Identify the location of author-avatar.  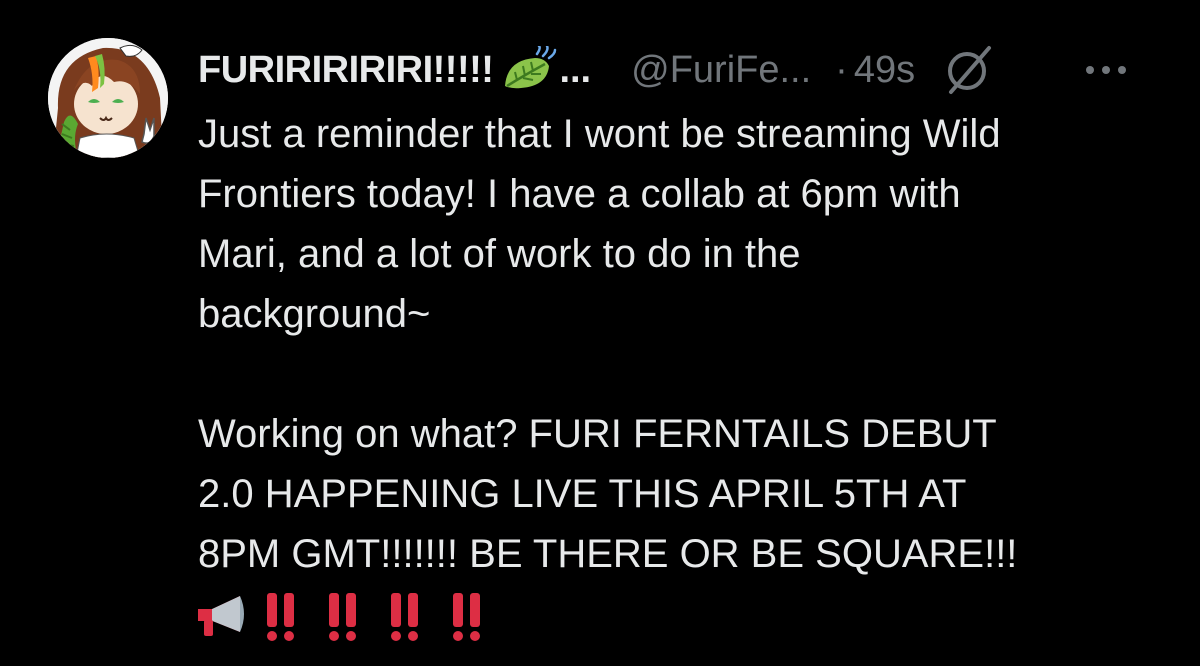
(108, 98).